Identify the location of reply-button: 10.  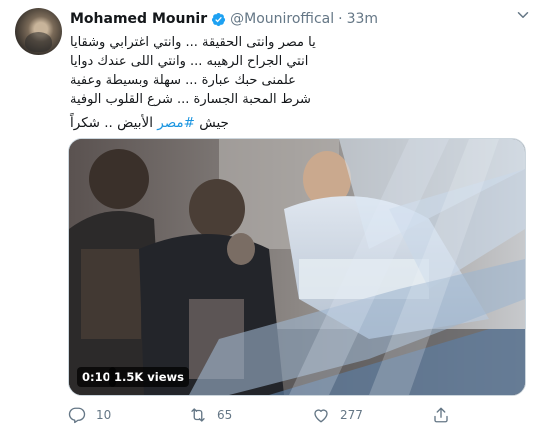
(89, 415).